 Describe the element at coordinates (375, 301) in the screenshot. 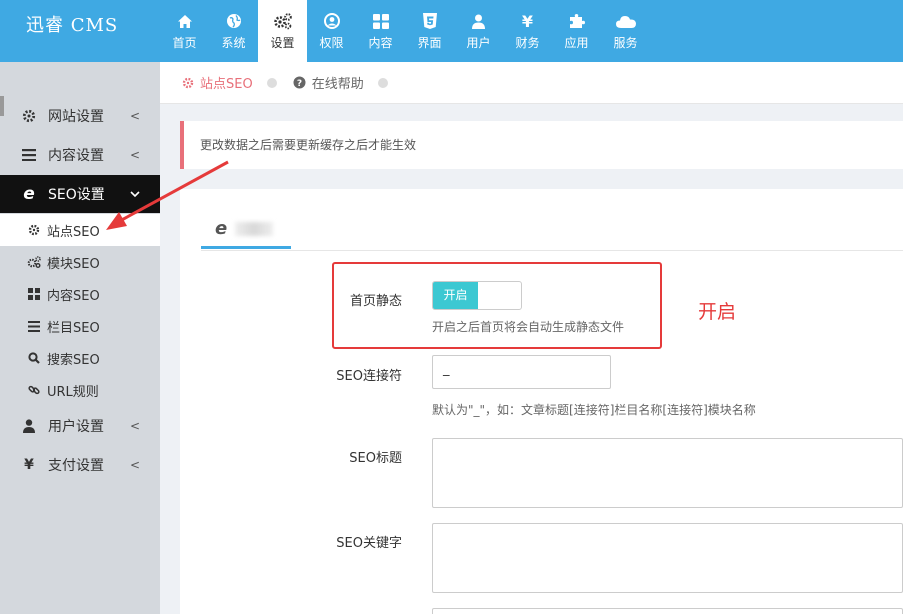

I see `static-homepage-label: 首页静态` at that location.